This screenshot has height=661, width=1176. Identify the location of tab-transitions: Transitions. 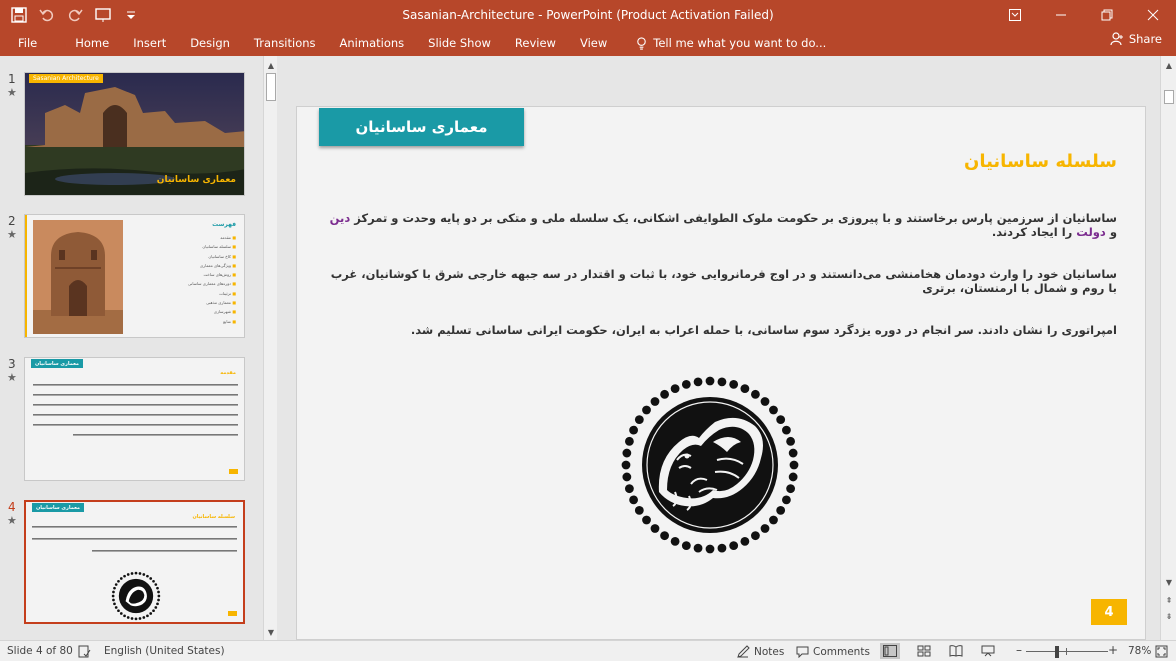
(285, 43).